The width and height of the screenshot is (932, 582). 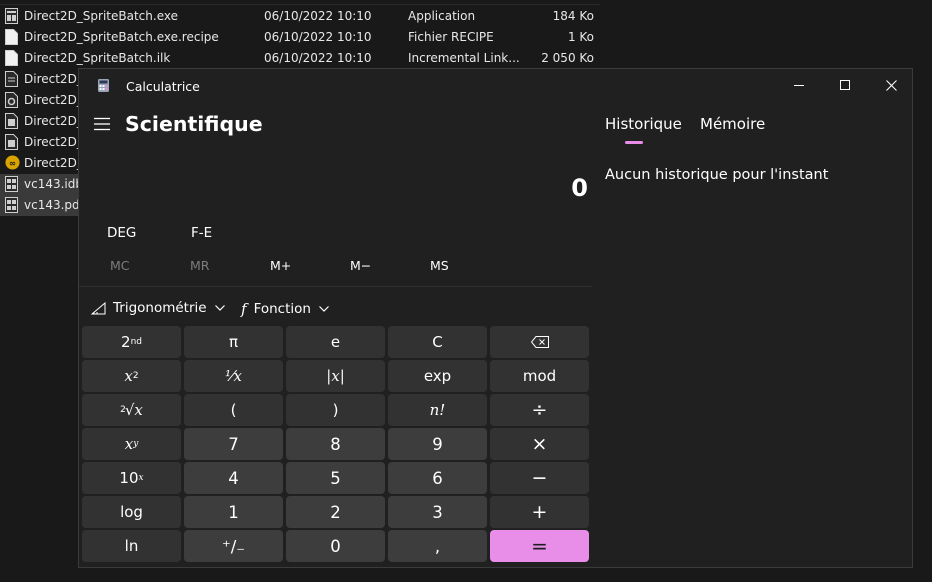 I want to click on negate-button: ⁺∕₋, so click(x=233, y=546).